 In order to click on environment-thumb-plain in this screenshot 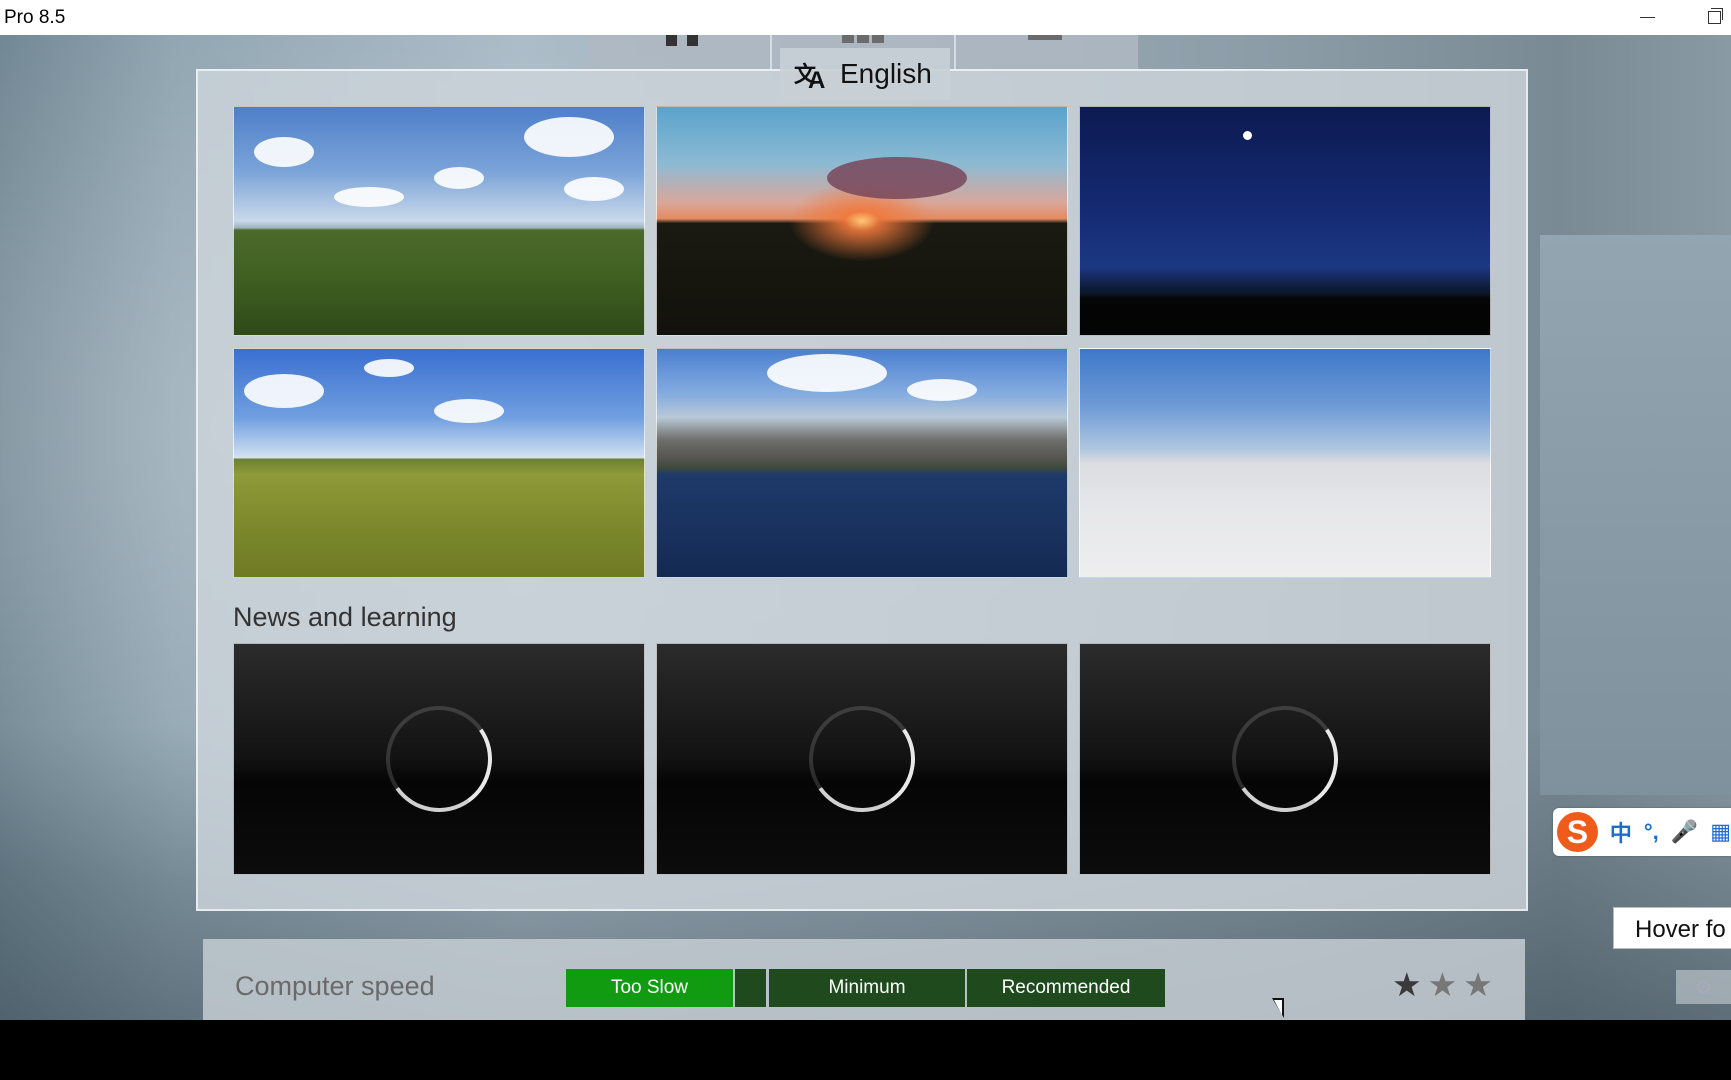, I will do `click(1285, 463)`.